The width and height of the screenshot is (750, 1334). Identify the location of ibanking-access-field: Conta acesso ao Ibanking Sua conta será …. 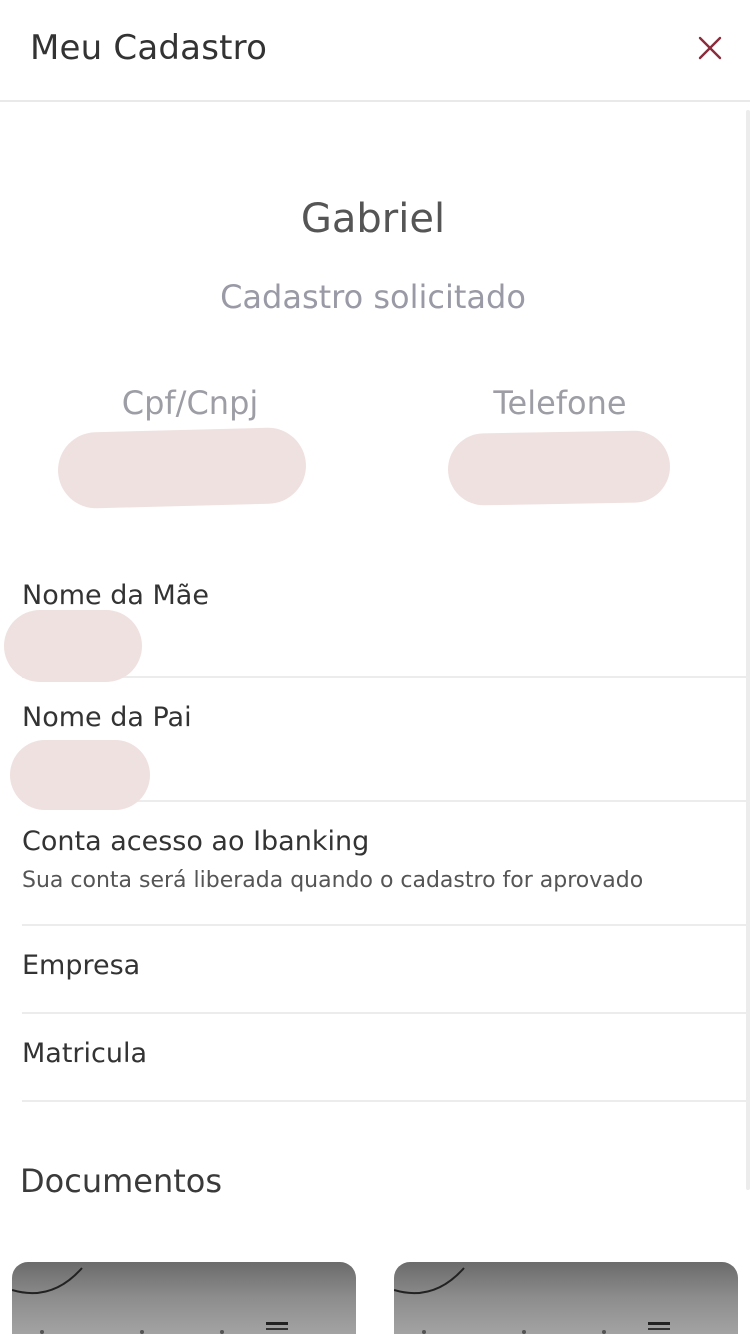
(384, 864).